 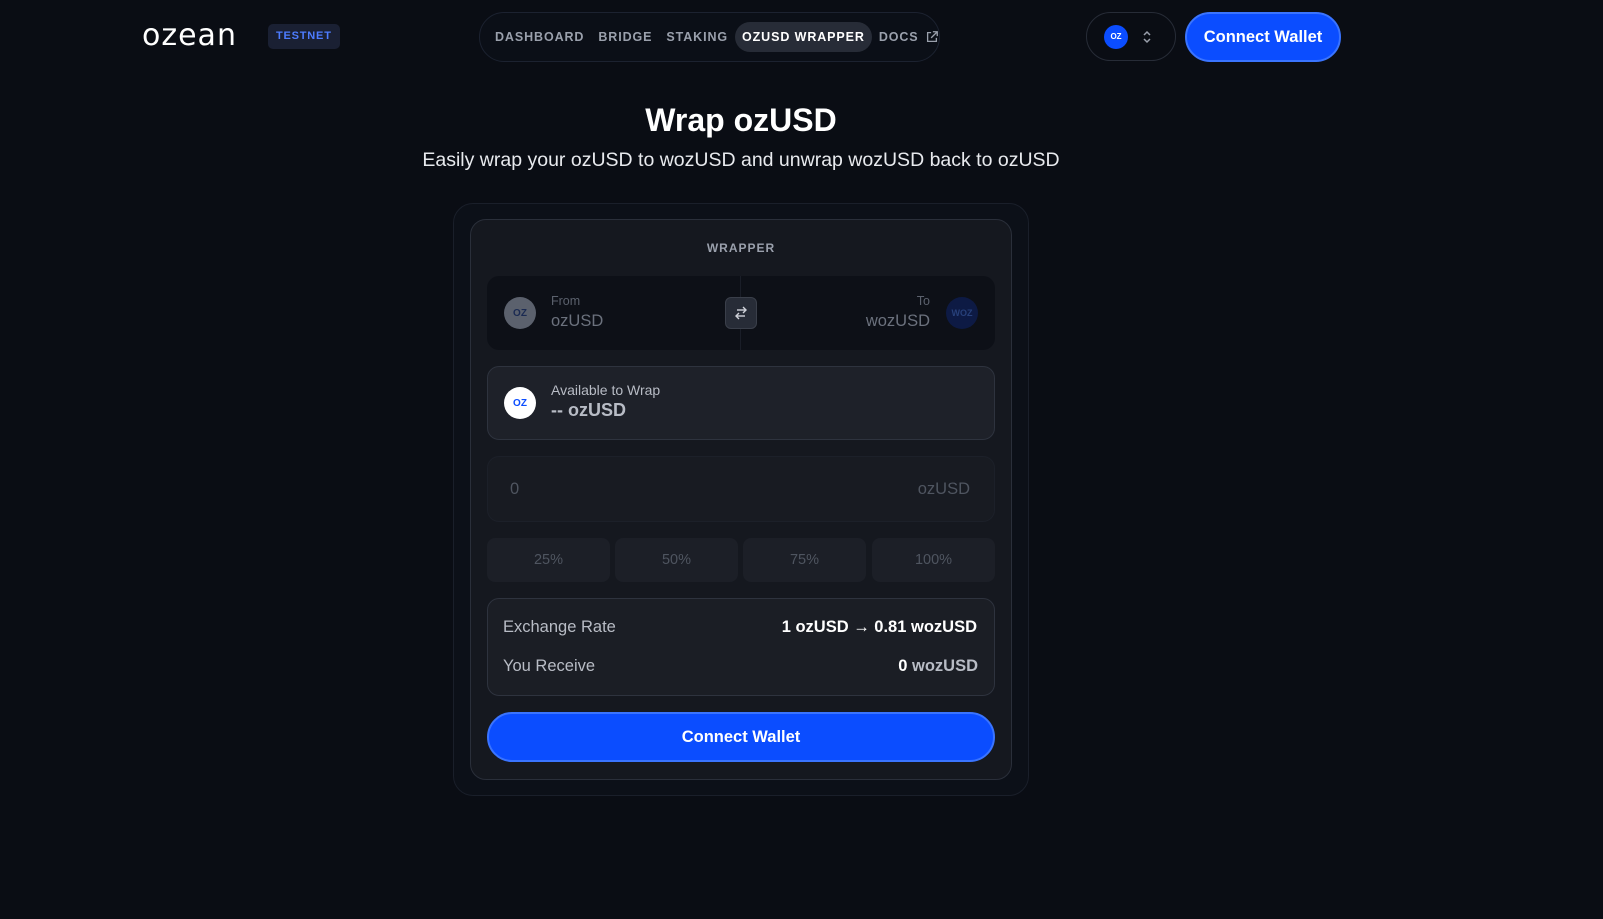 What do you see at coordinates (903, 666) in the screenshot?
I see `you-receive-amount: 0` at bounding box center [903, 666].